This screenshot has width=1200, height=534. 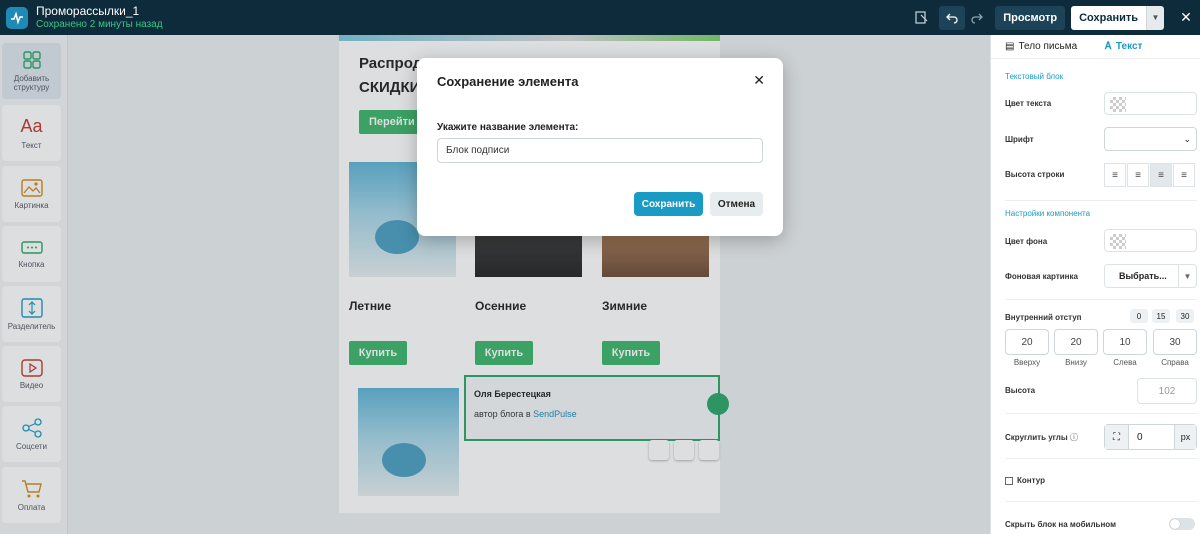 I want to click on padding-preset: 0, so click(x=1139, y=316).